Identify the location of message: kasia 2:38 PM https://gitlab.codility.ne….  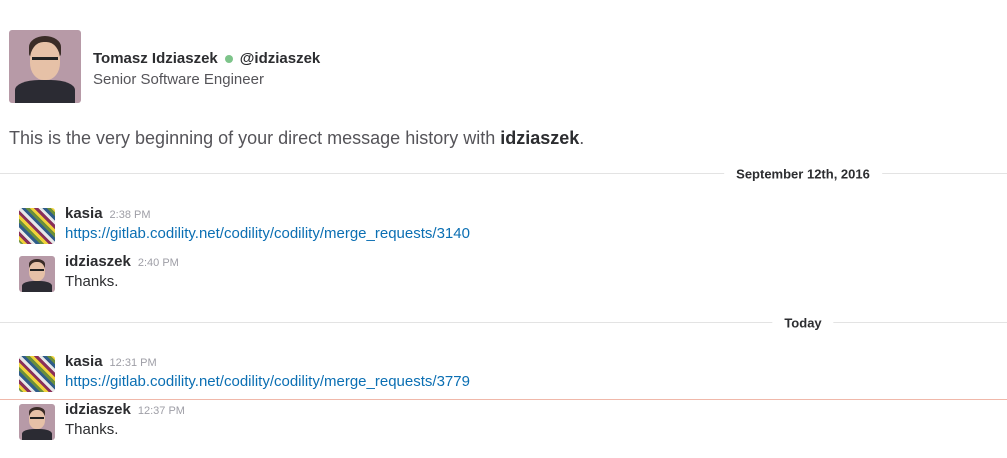
(244, 224).